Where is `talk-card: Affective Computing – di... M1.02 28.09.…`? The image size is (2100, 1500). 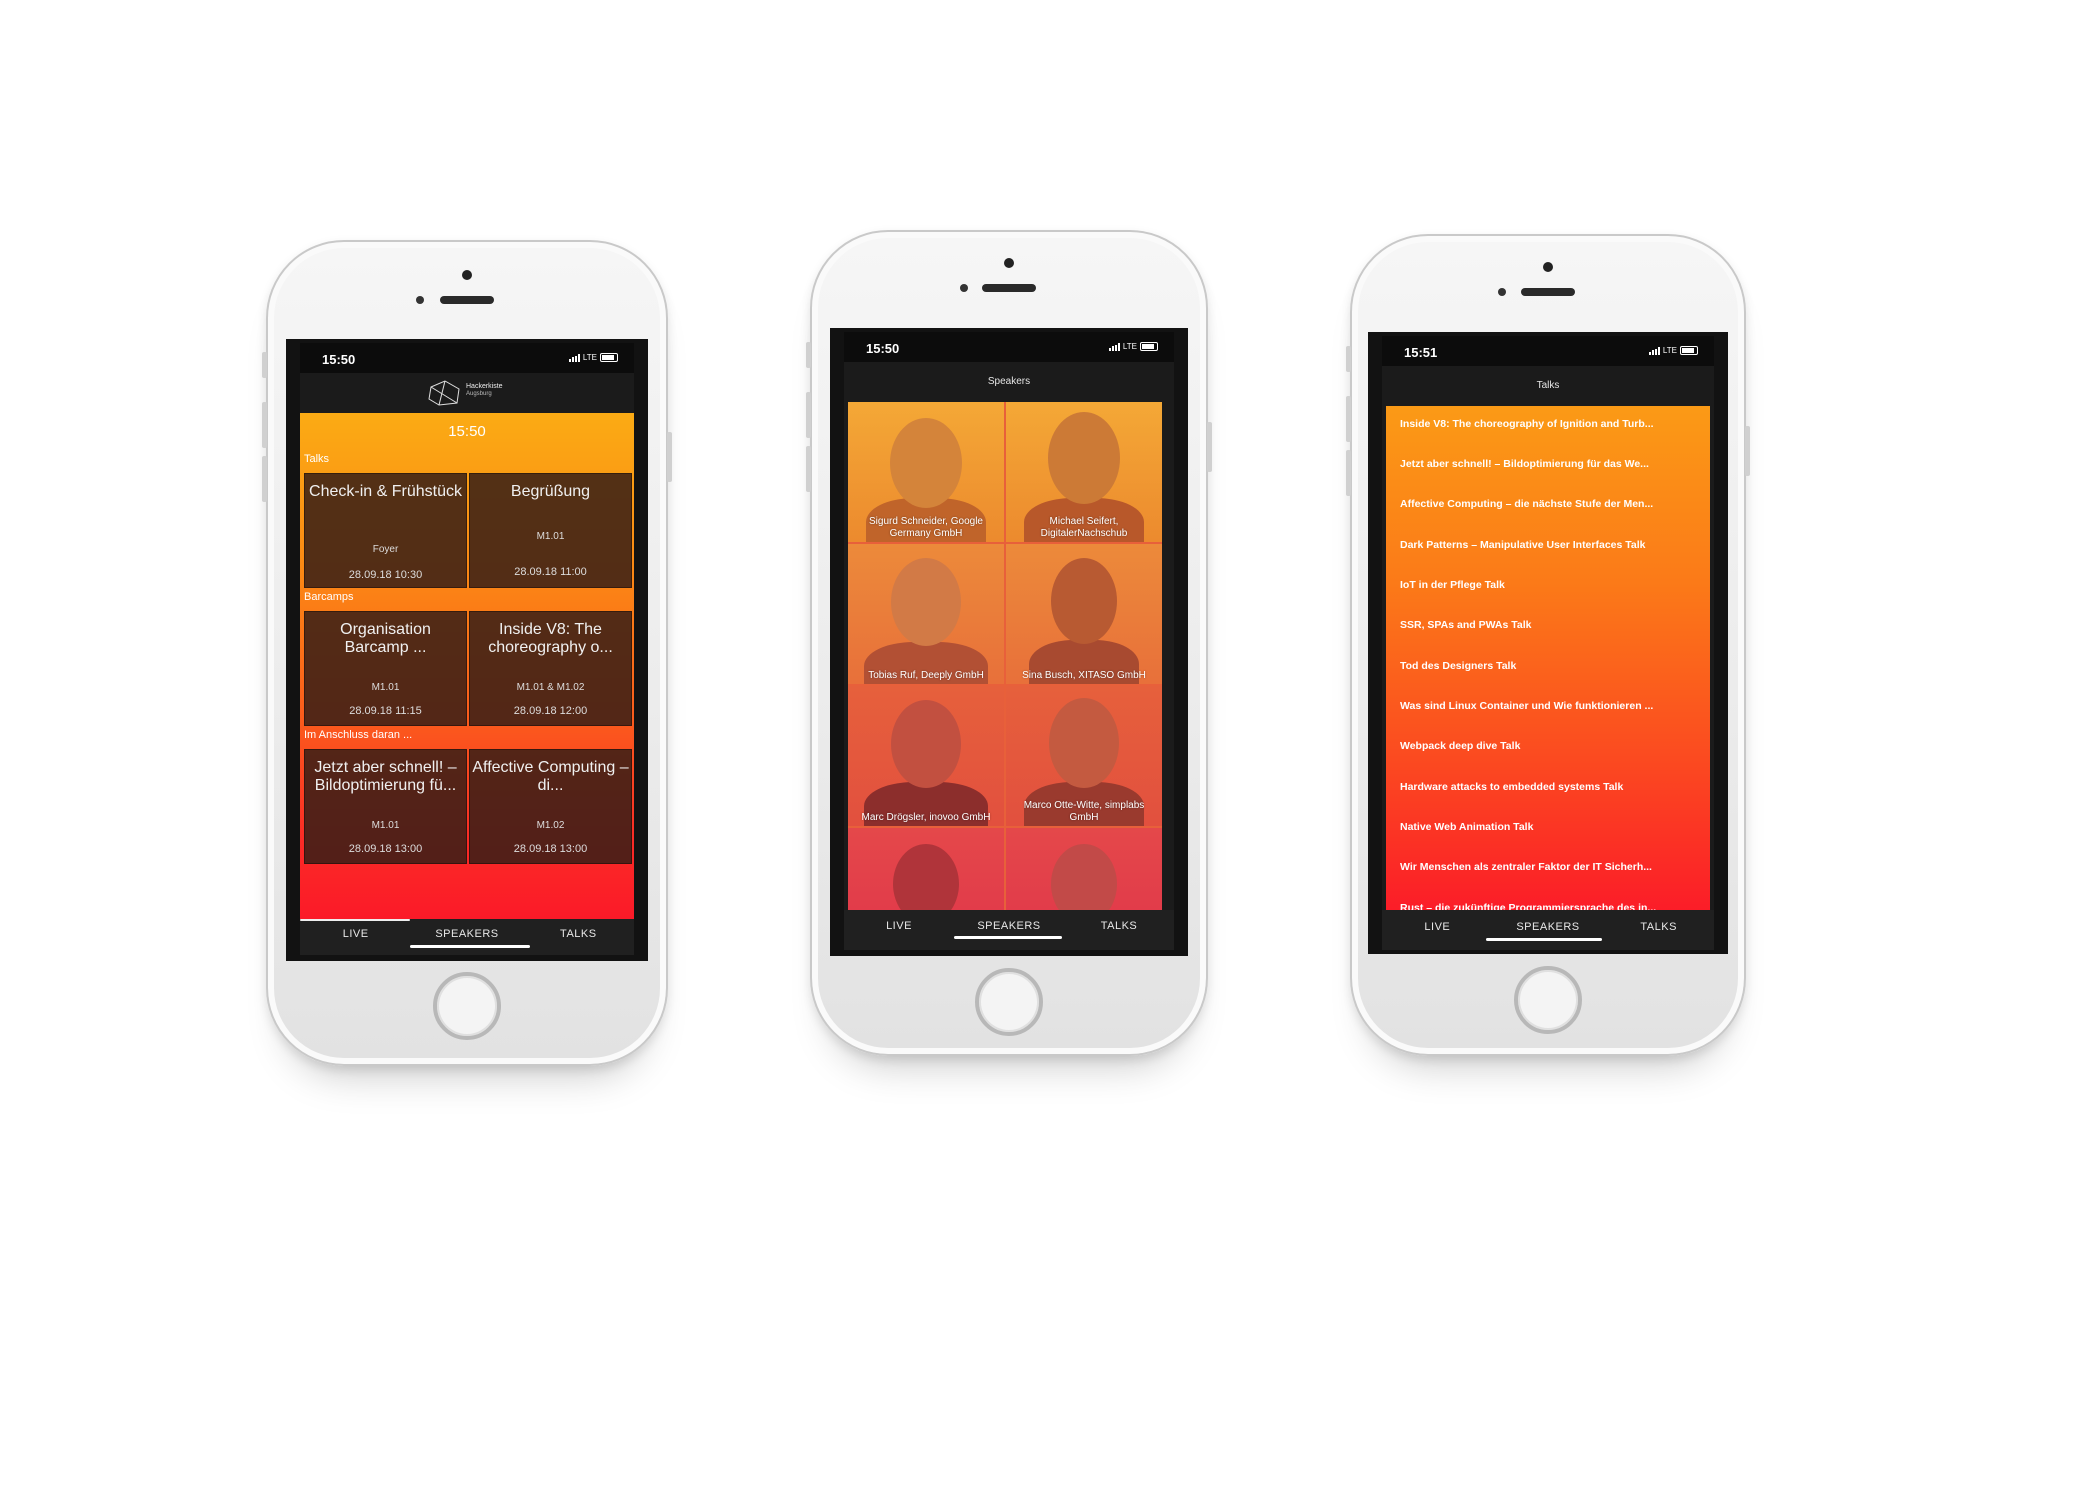
talk-card: Affective Computing – di... M1.02 28.09.… is located at coordinates (550, 806).